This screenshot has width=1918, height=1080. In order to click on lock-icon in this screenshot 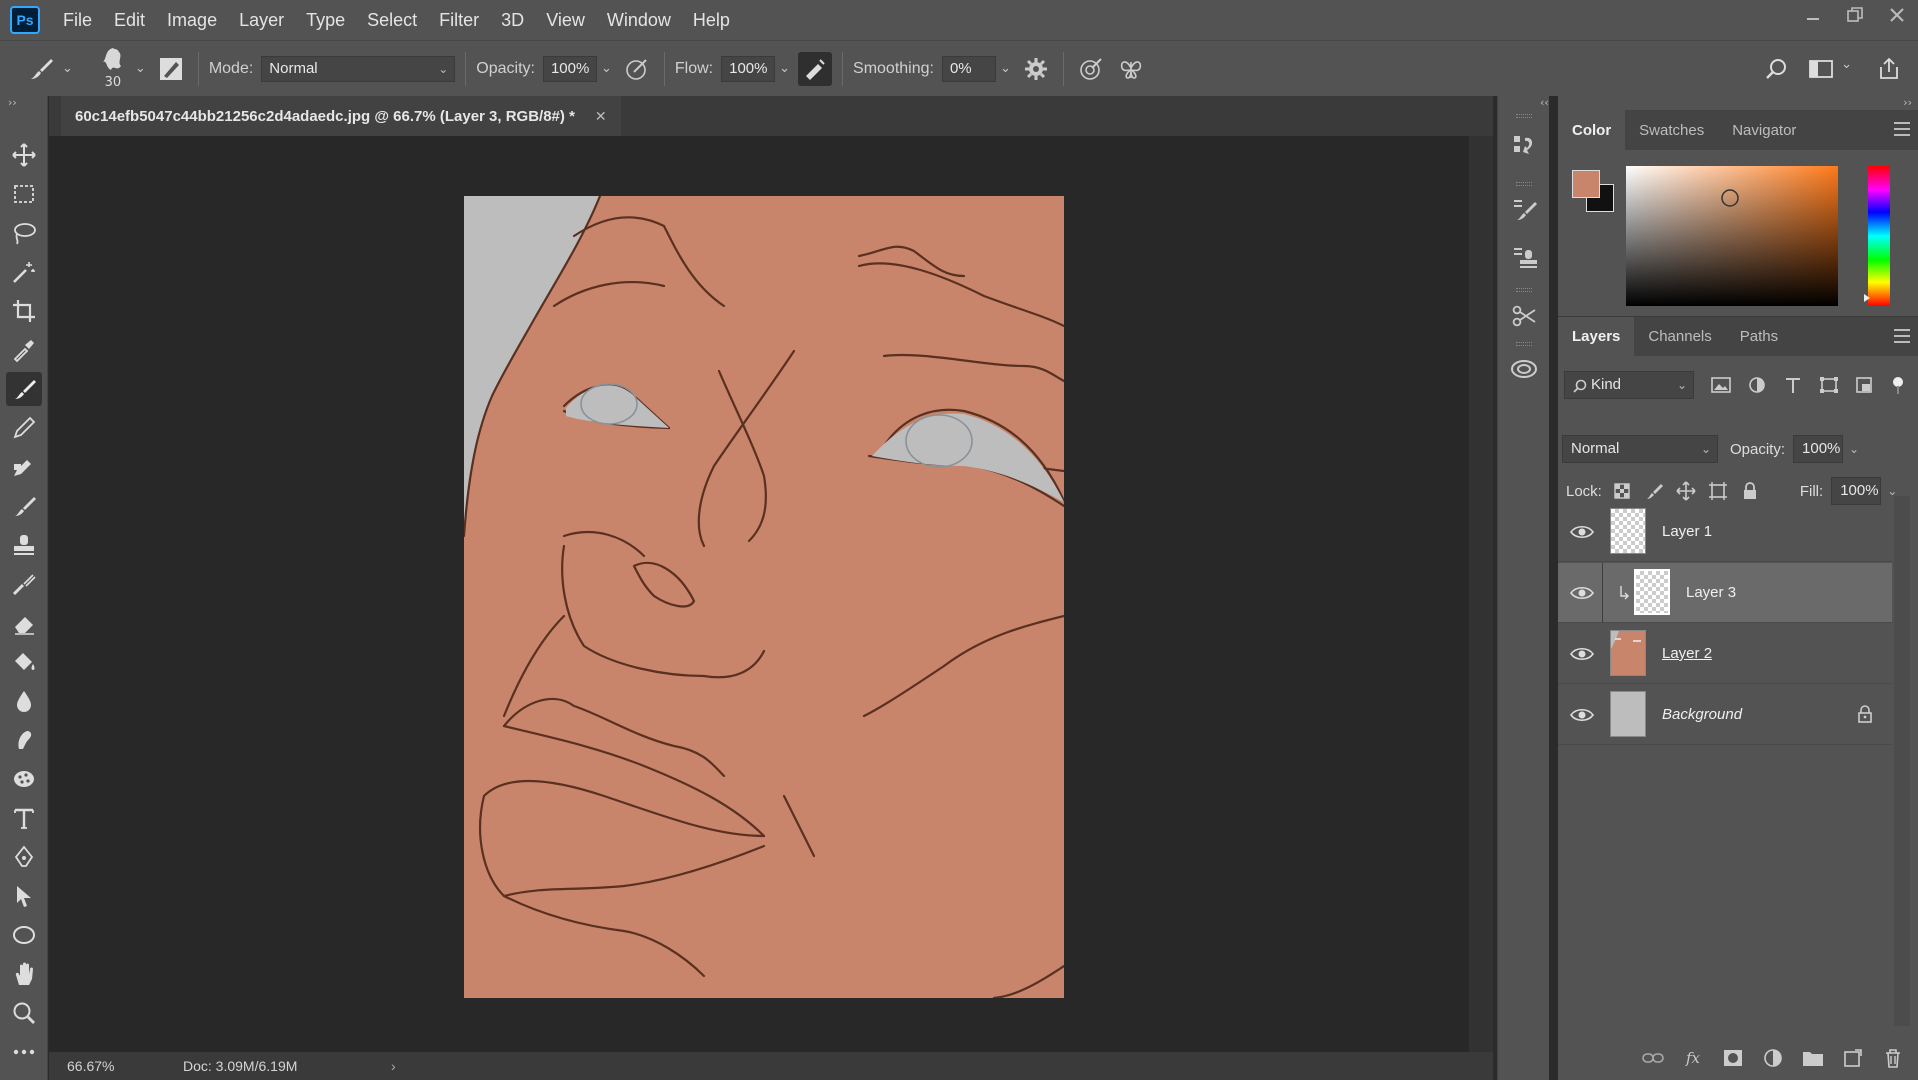, I will do `click(1865, 715)`.